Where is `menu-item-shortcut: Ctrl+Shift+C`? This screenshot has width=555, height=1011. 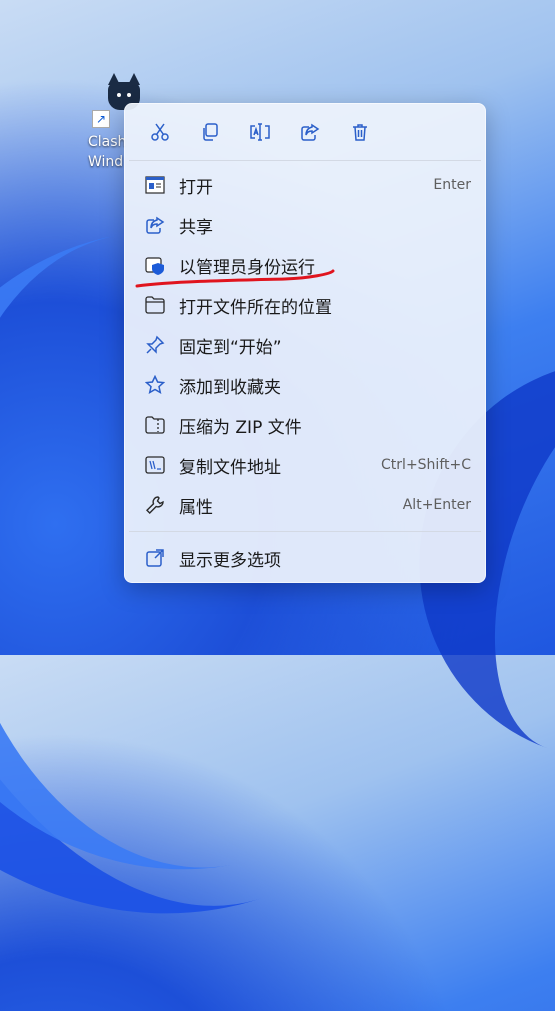 menu-item-shortcut: Ctrl+Shift+C is located at coordinates (426, 465).